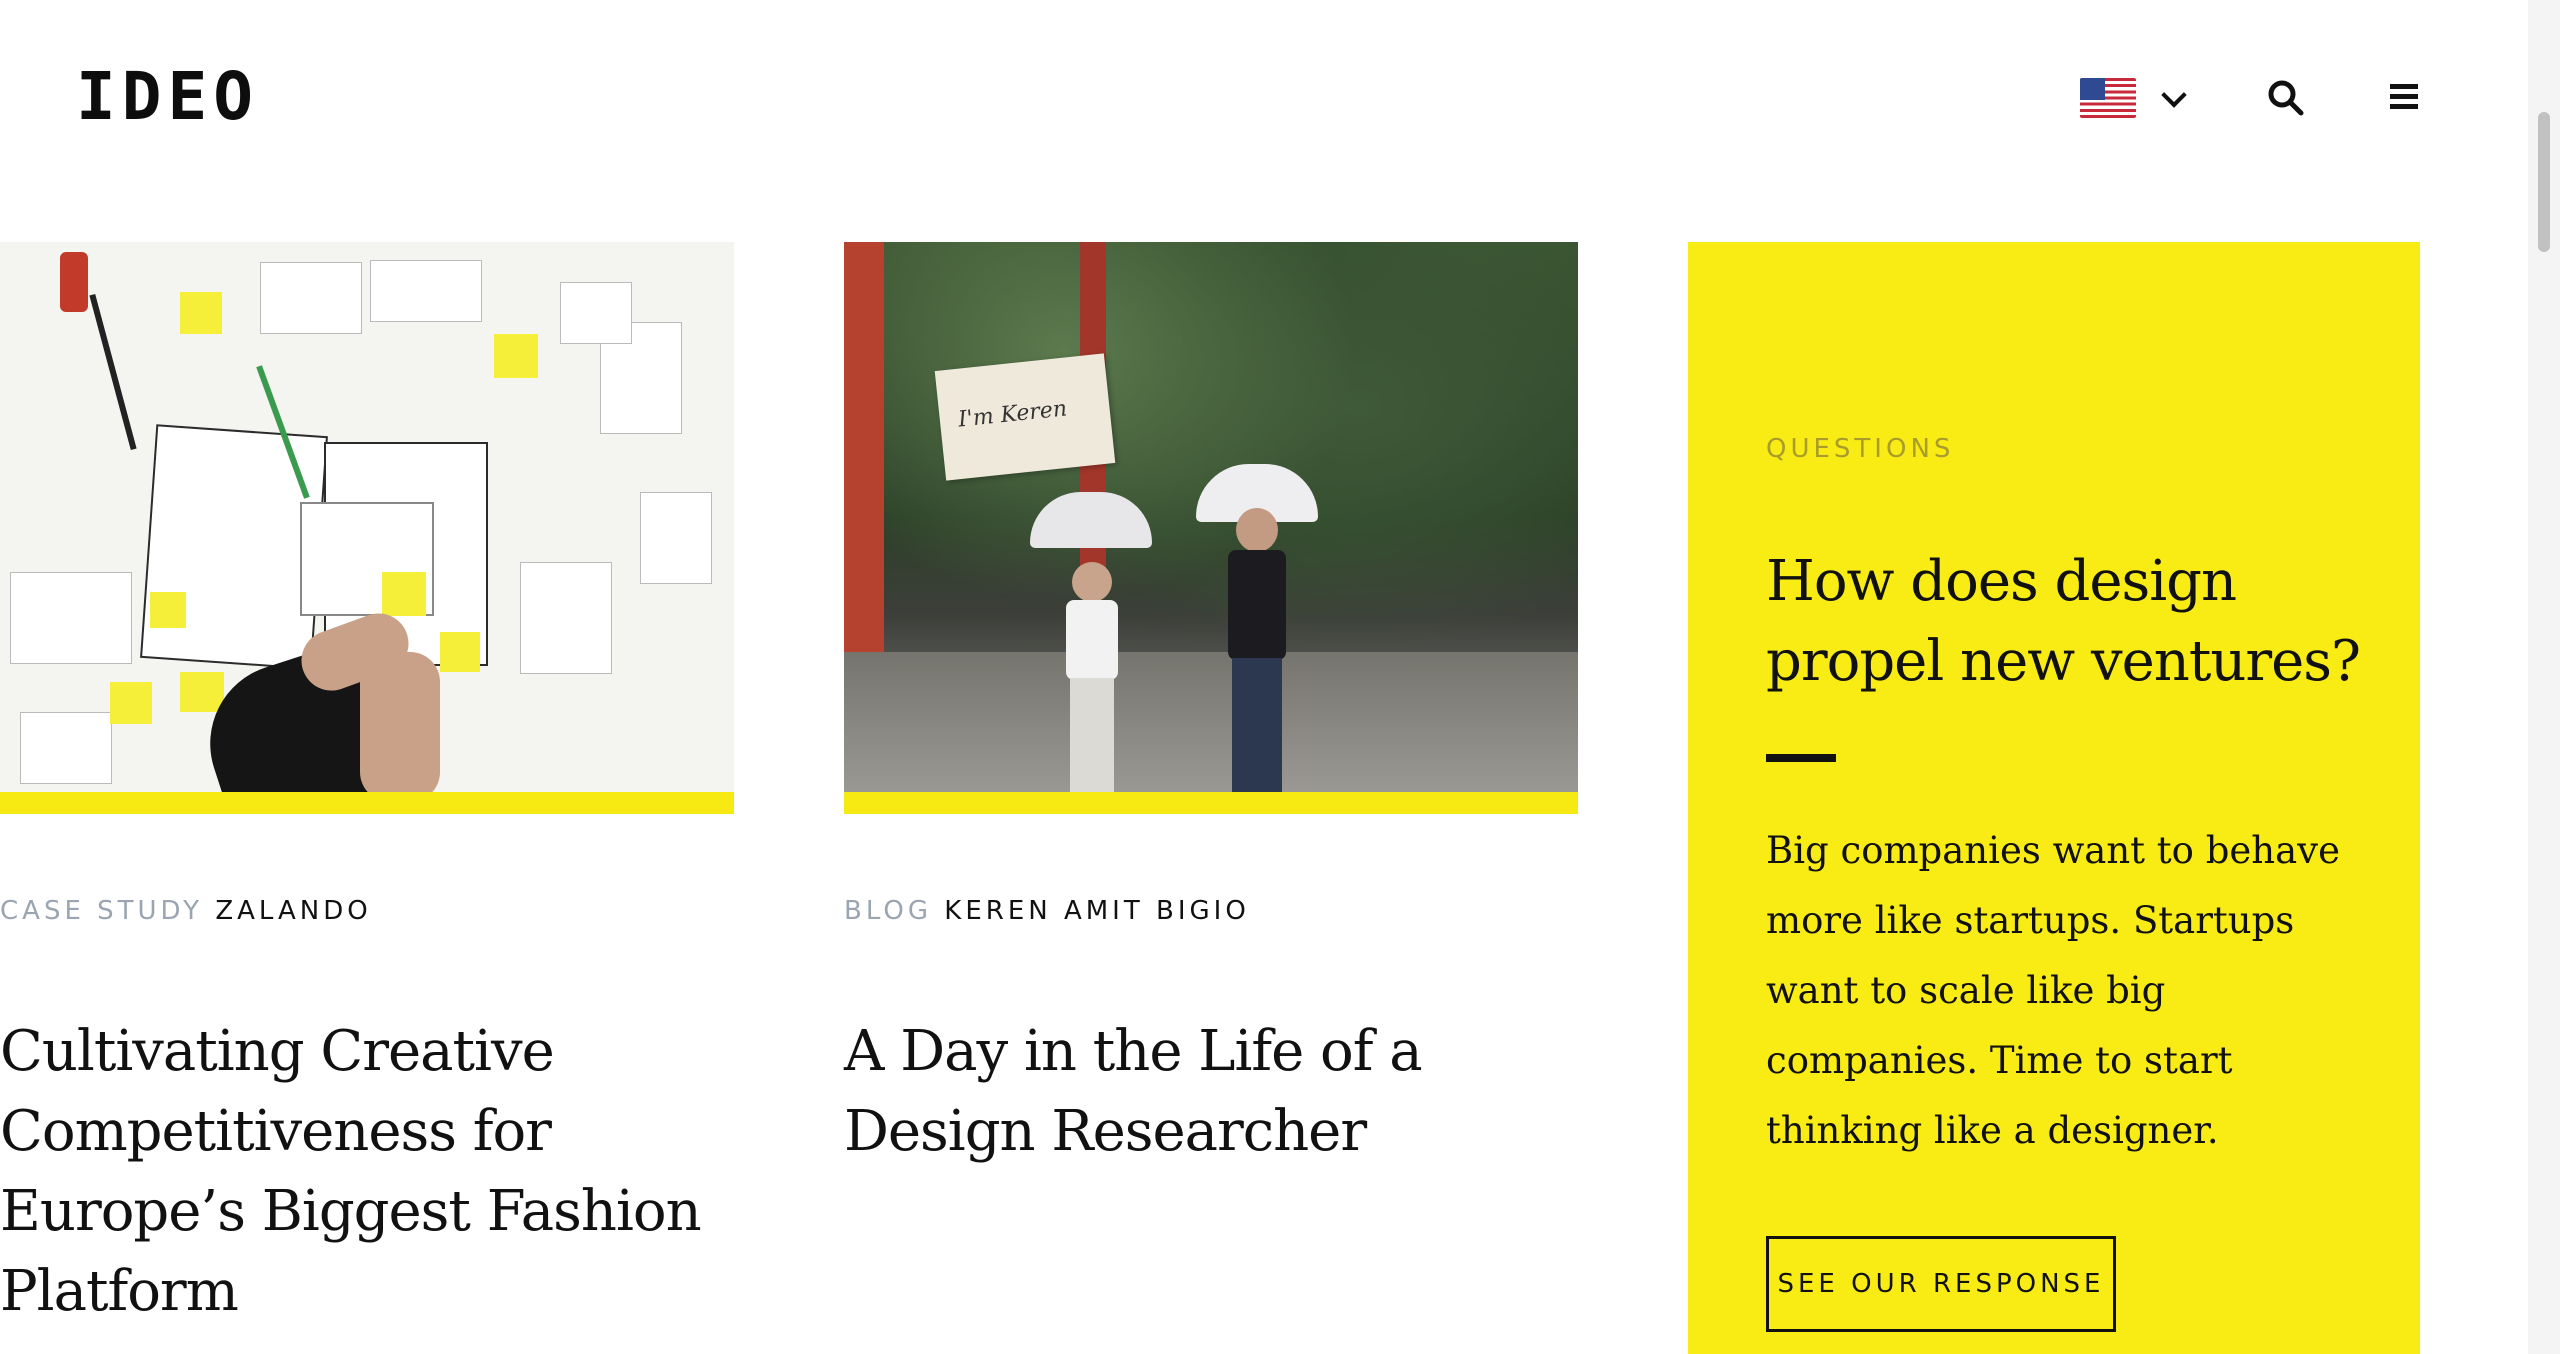 This screenshot has width=2560, height=1354. What do you see at coordinates (2108, 98) in the screenshot?
I see `us-flag-icon` at bounding box center [2108, 98].